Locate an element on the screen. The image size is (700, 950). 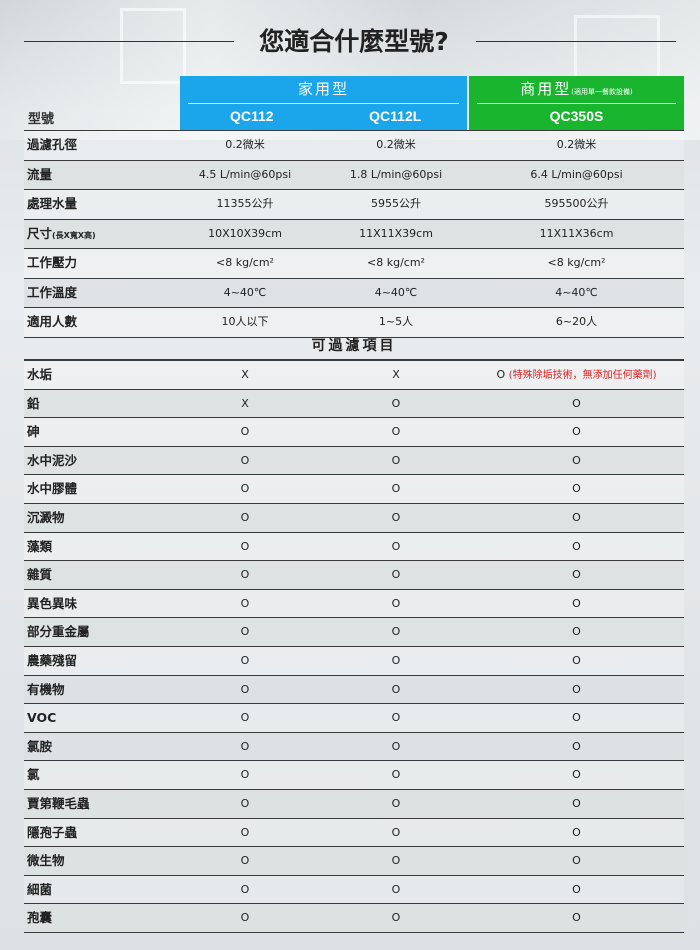
filter-label: 水垢 is located at coordinates (40, 374).